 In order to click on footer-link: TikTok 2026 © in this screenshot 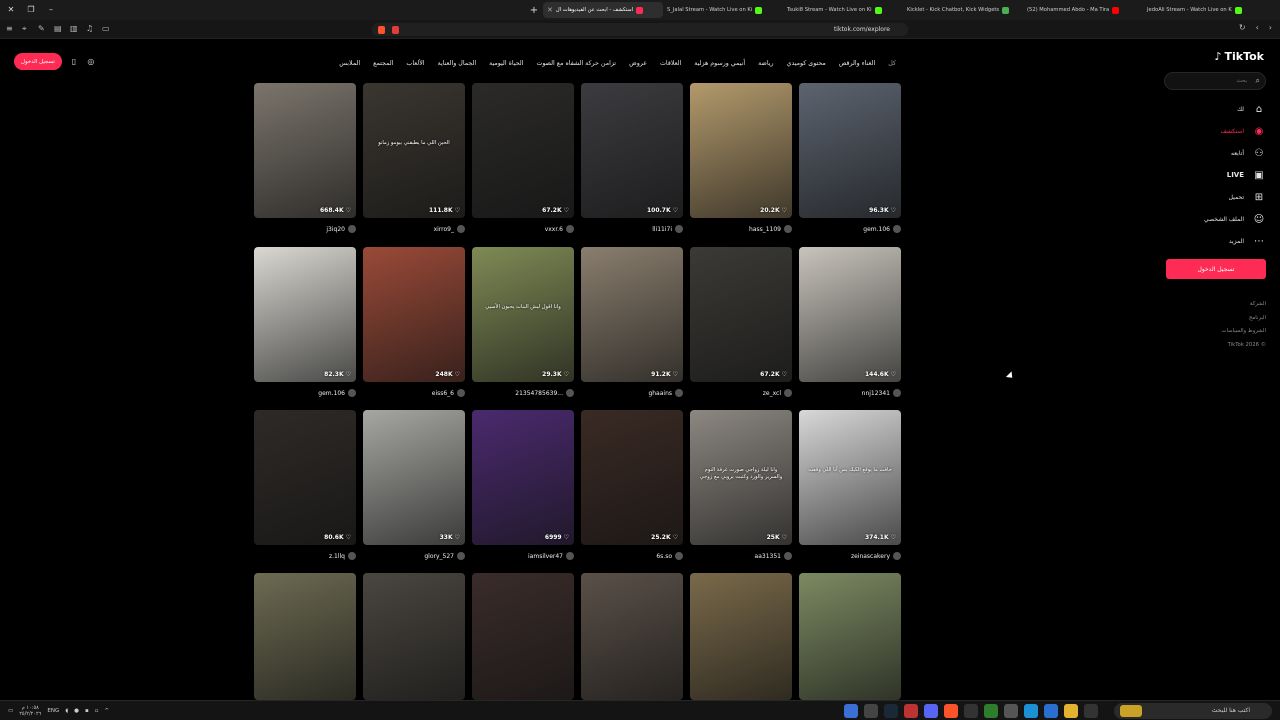, I will do `click(1244, 346)`.